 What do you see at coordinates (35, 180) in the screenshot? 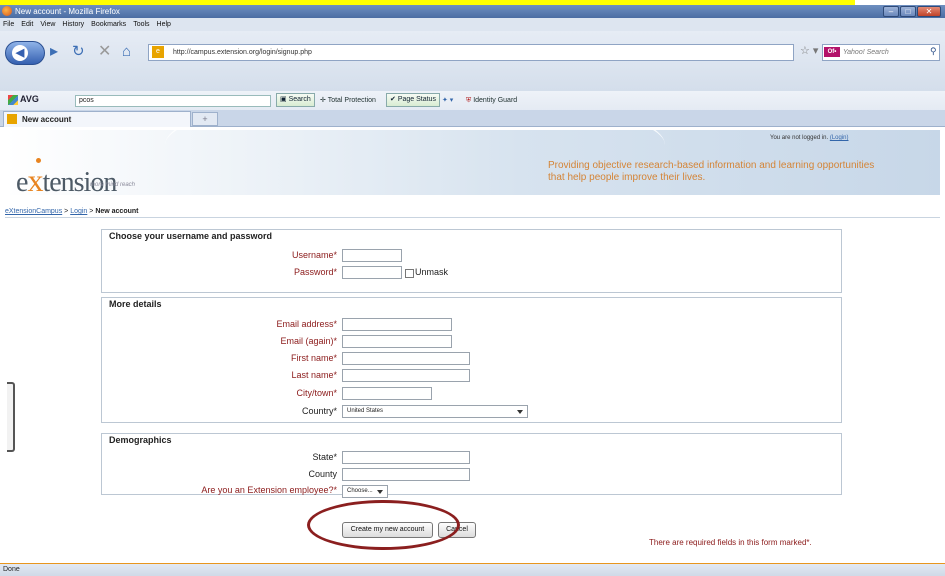
I see `logo-letter-x: x` at bounding box center [35, 180].